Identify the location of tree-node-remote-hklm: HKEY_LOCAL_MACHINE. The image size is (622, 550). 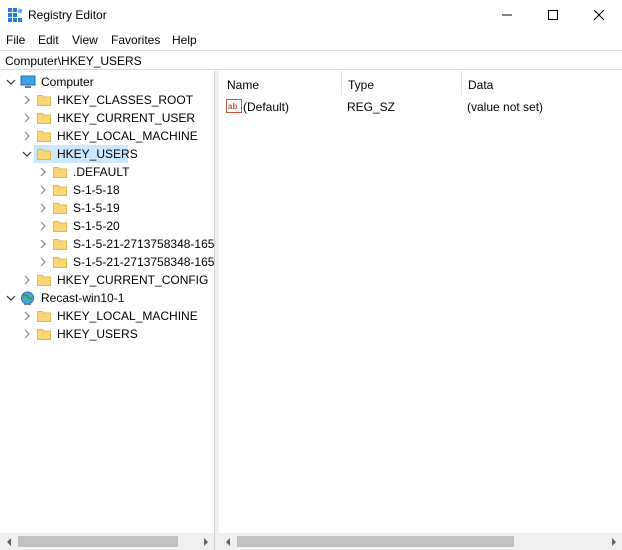
(107, 316).